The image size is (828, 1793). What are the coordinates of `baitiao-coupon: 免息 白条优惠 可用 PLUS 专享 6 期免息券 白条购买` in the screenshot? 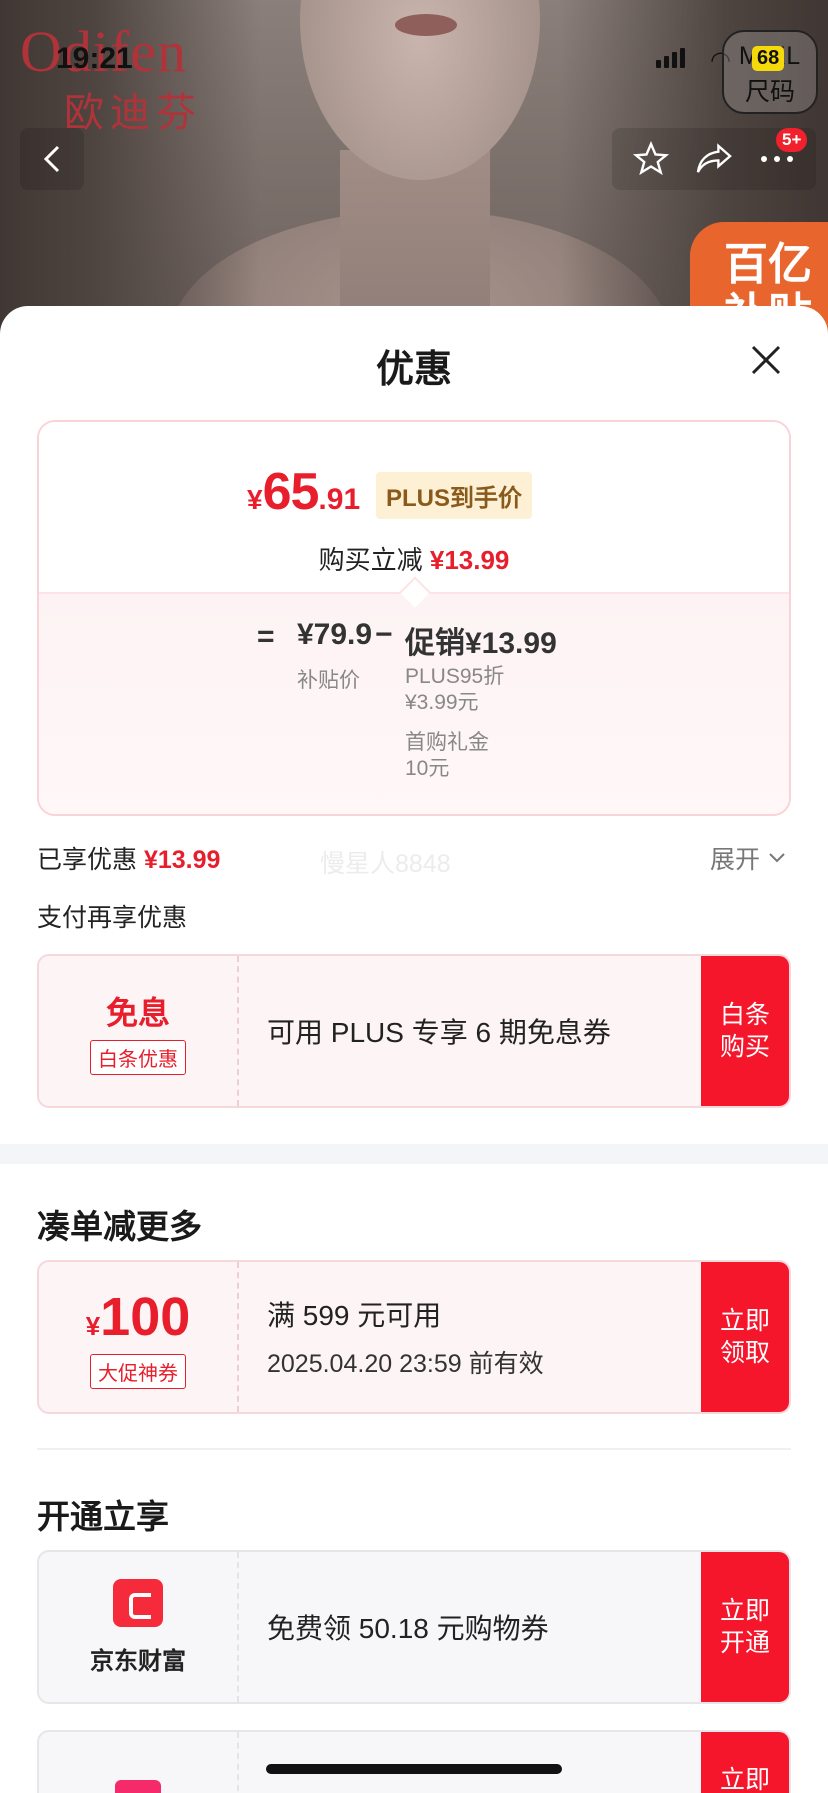 It's located at (414, 1031).